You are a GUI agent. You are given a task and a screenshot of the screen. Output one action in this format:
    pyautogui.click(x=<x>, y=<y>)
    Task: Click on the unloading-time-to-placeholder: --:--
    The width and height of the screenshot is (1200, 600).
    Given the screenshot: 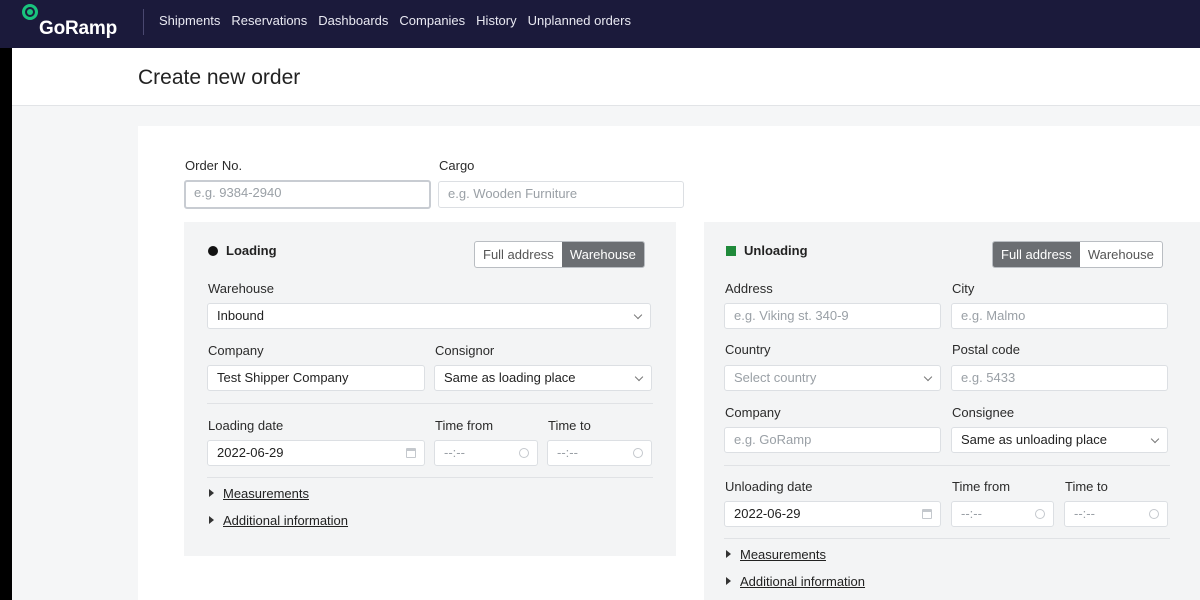 What is the action you would take?
    pyautogui.click(x=1084, y=513)
    